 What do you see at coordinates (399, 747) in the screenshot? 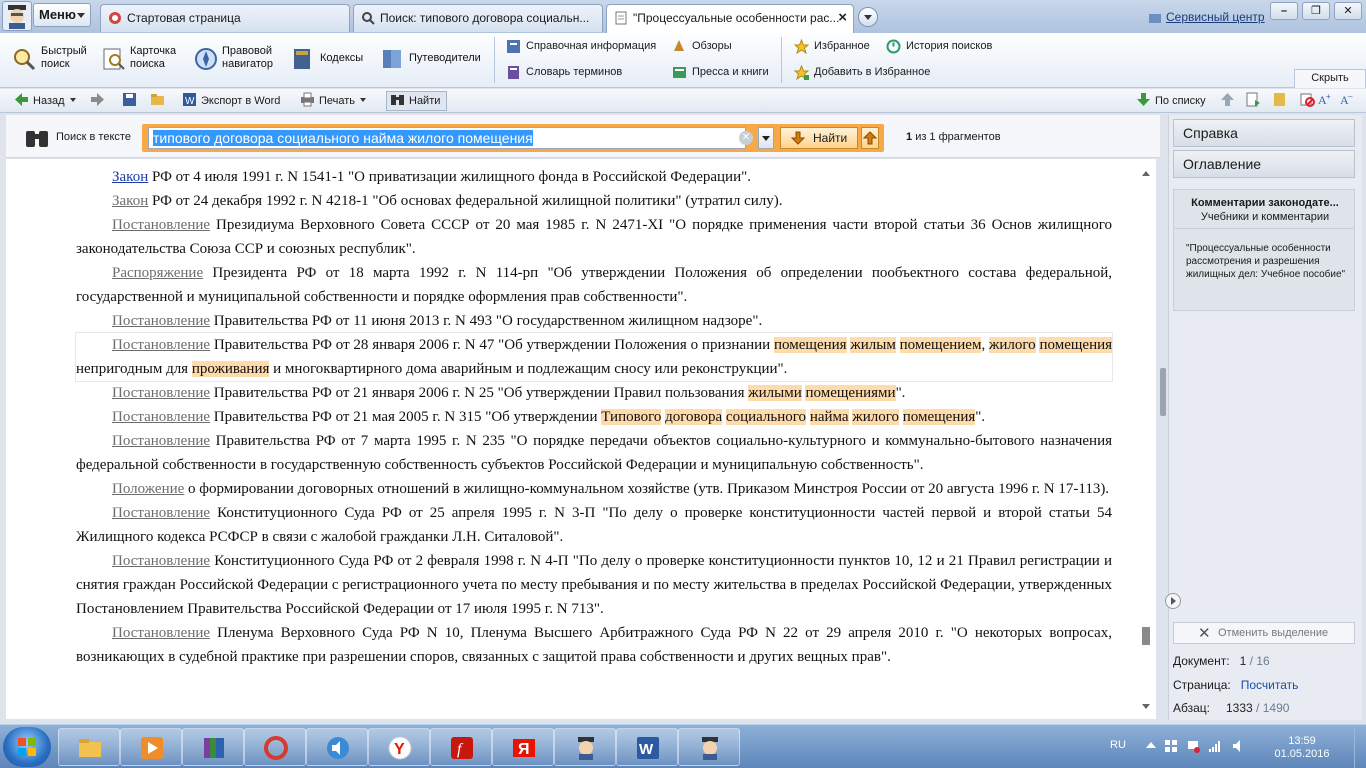
I see `taskbar-yandex-browser: Y` at bounding box center [399, 747].